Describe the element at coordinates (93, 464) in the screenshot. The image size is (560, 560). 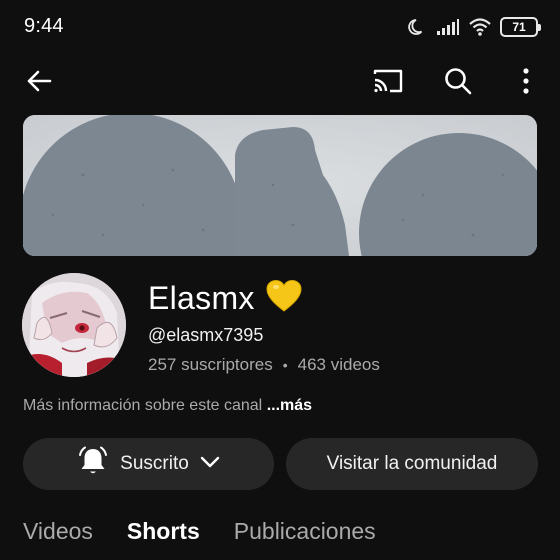
I see `bell-icon` at that location.